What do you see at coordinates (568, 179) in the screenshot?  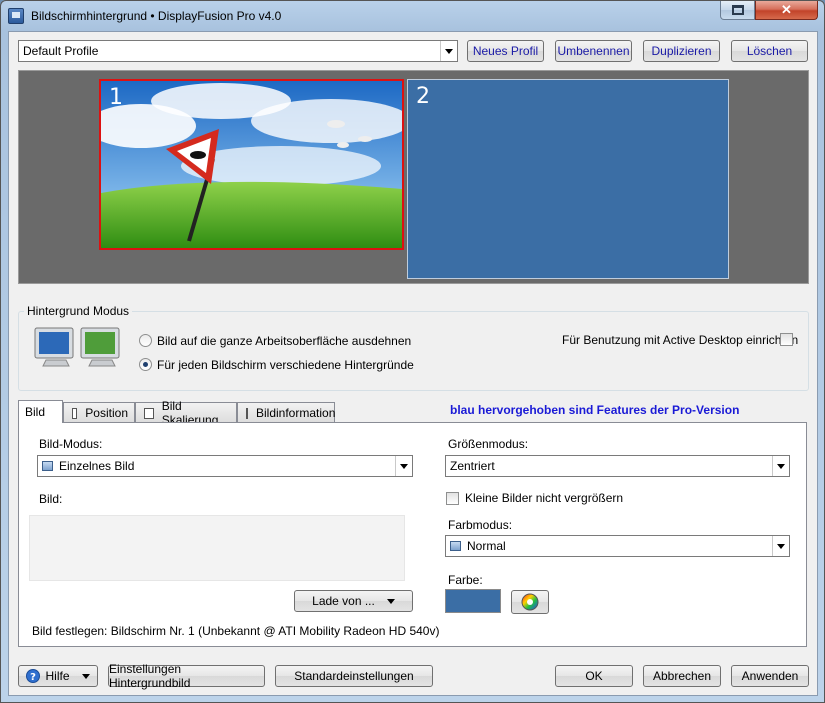 I see `monitor-2: 2` at bounding box center [568, 179].